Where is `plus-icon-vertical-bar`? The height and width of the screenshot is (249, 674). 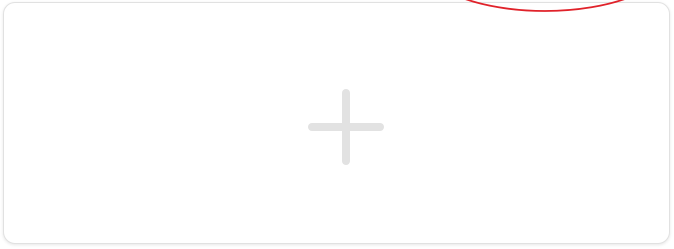 plus-icon-vertical-bar is located at coordinates (346, 127).